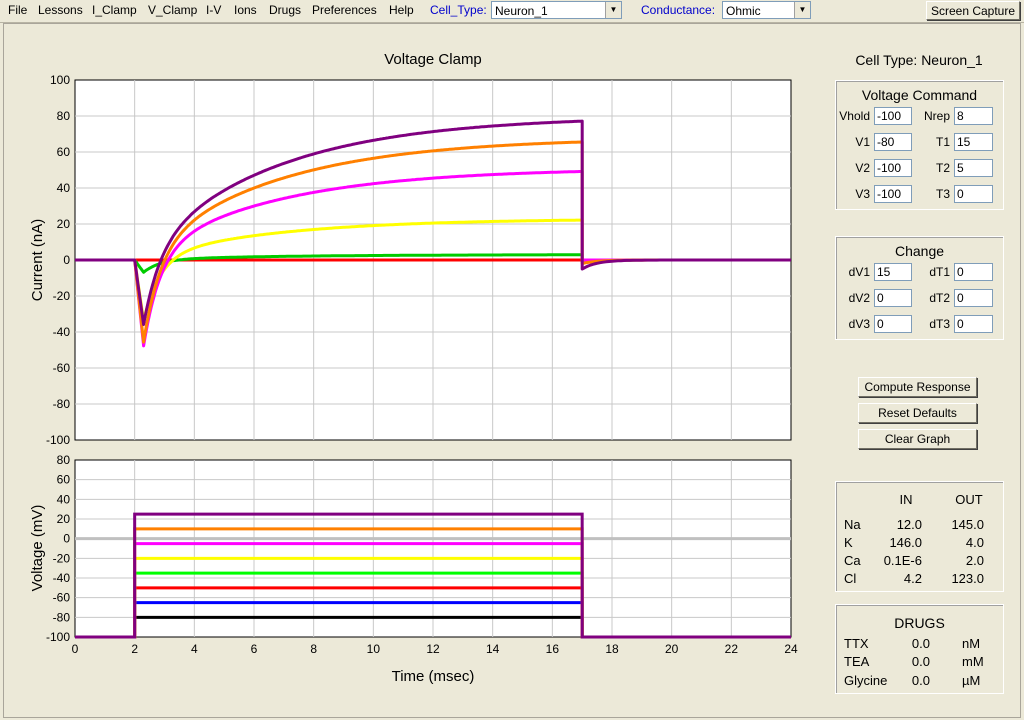  Describe the element at coordinates (732, 649) in the screenshot. I see `x-tick-label: 22` at that location.